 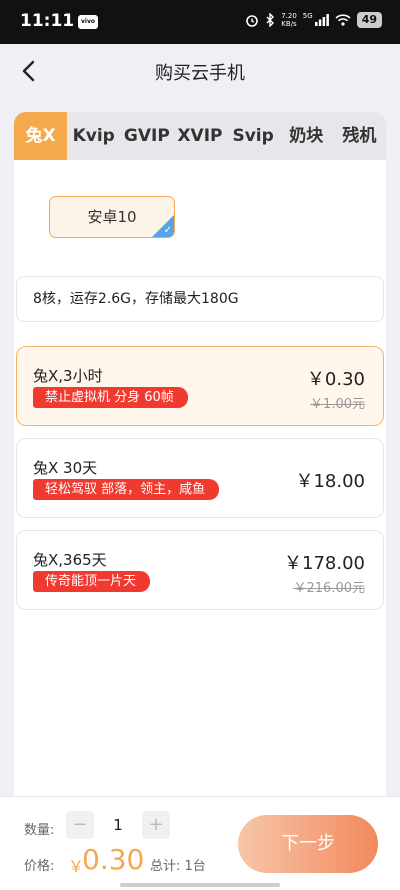 I want to click on tab-kvip: Kvip, so click(x=93, y=136).